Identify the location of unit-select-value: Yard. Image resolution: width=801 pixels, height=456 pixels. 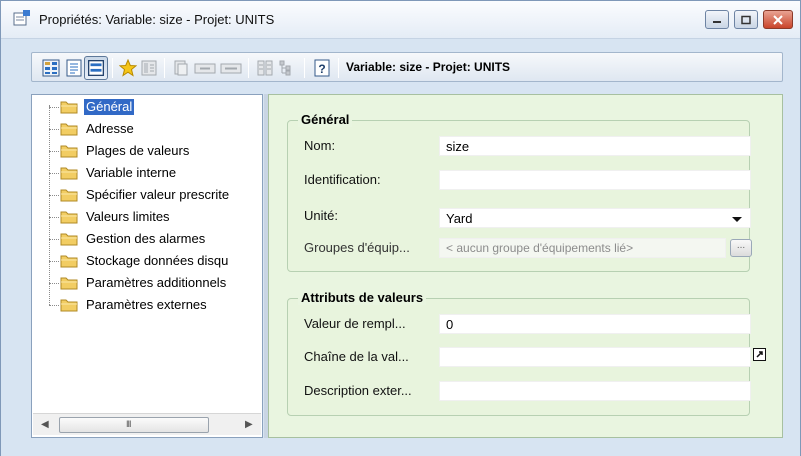
(459, 218).